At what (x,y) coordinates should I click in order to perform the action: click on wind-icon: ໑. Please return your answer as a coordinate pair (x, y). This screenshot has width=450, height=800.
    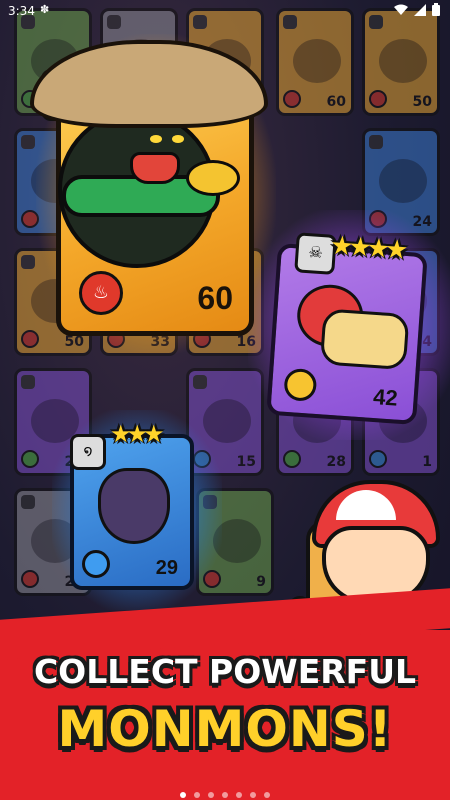
    Looking at the image, I should click on (88, 452).